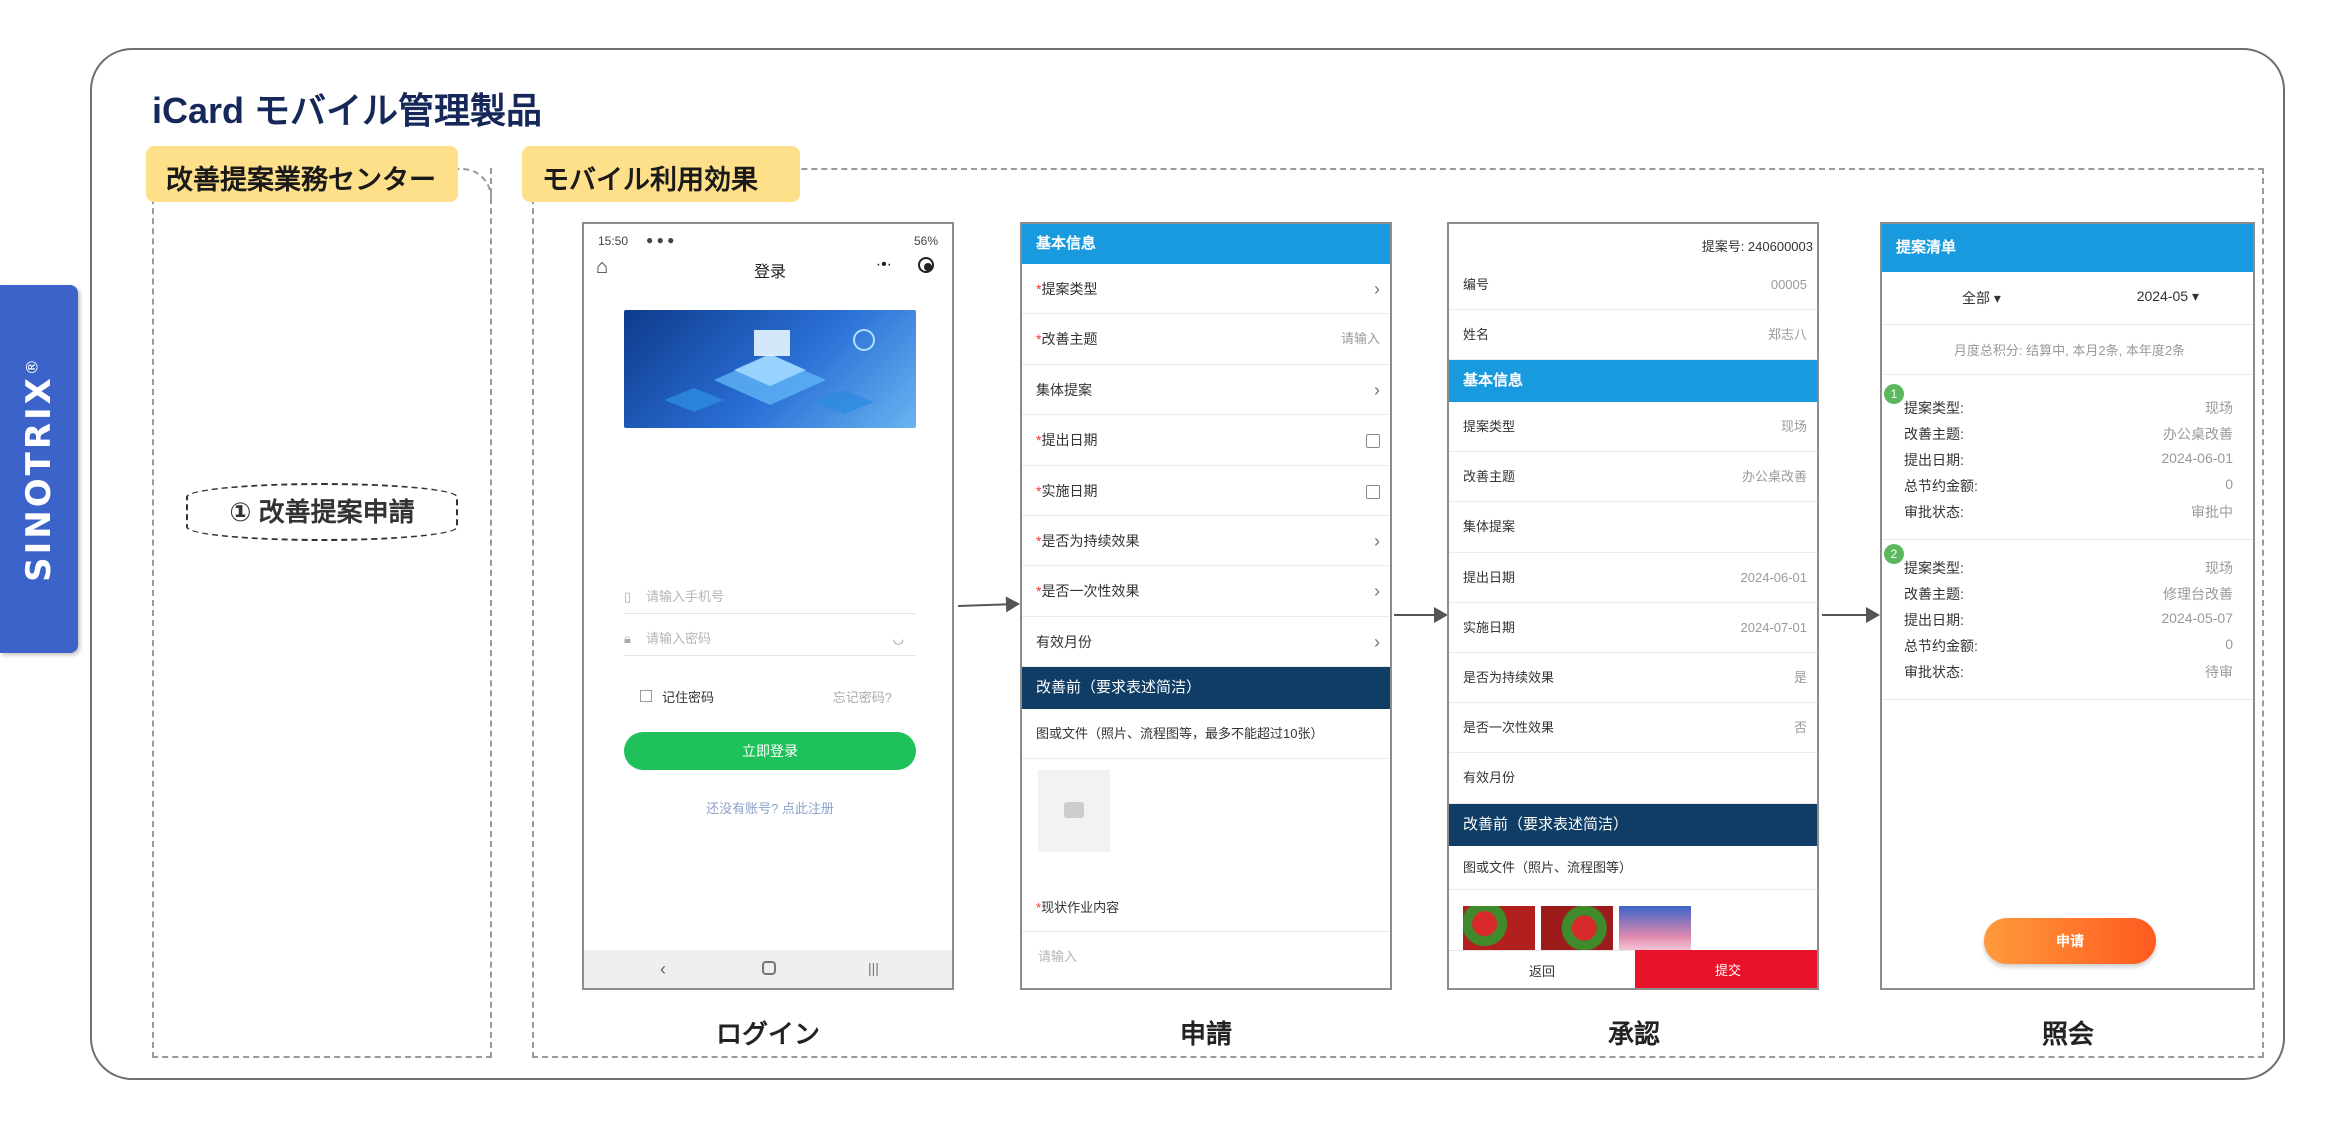  I want to click on item-field-label: 改善主题:, so click(1934, 434).